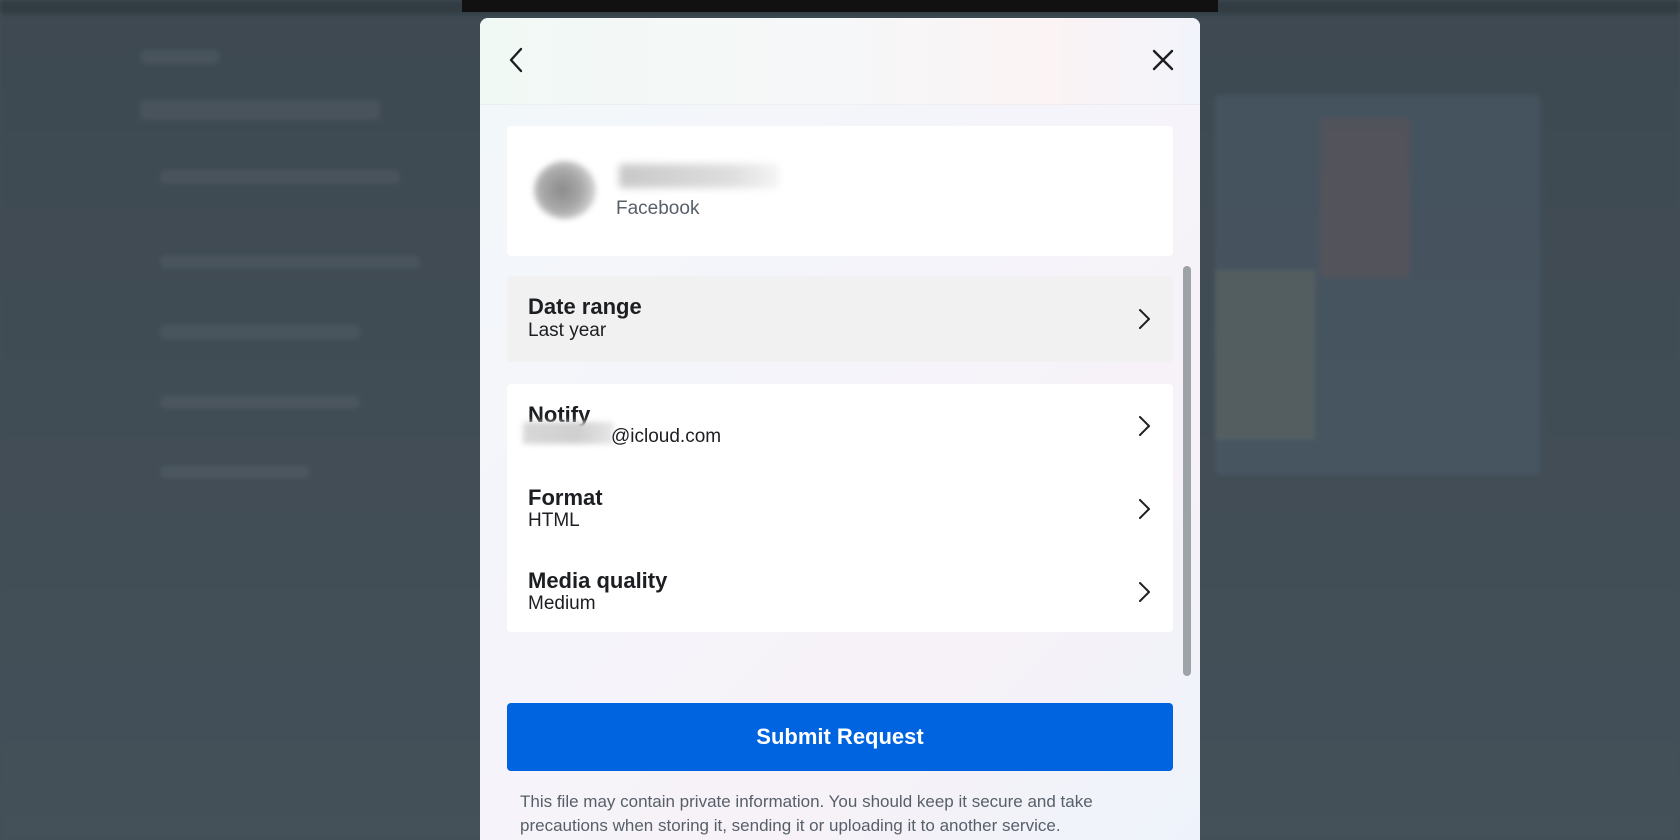 This screenshot has width=1680, height=840. Describe the element at coordinates (666, 436) in the screenshot. I see `notify-value: @icloud.com` at that location.